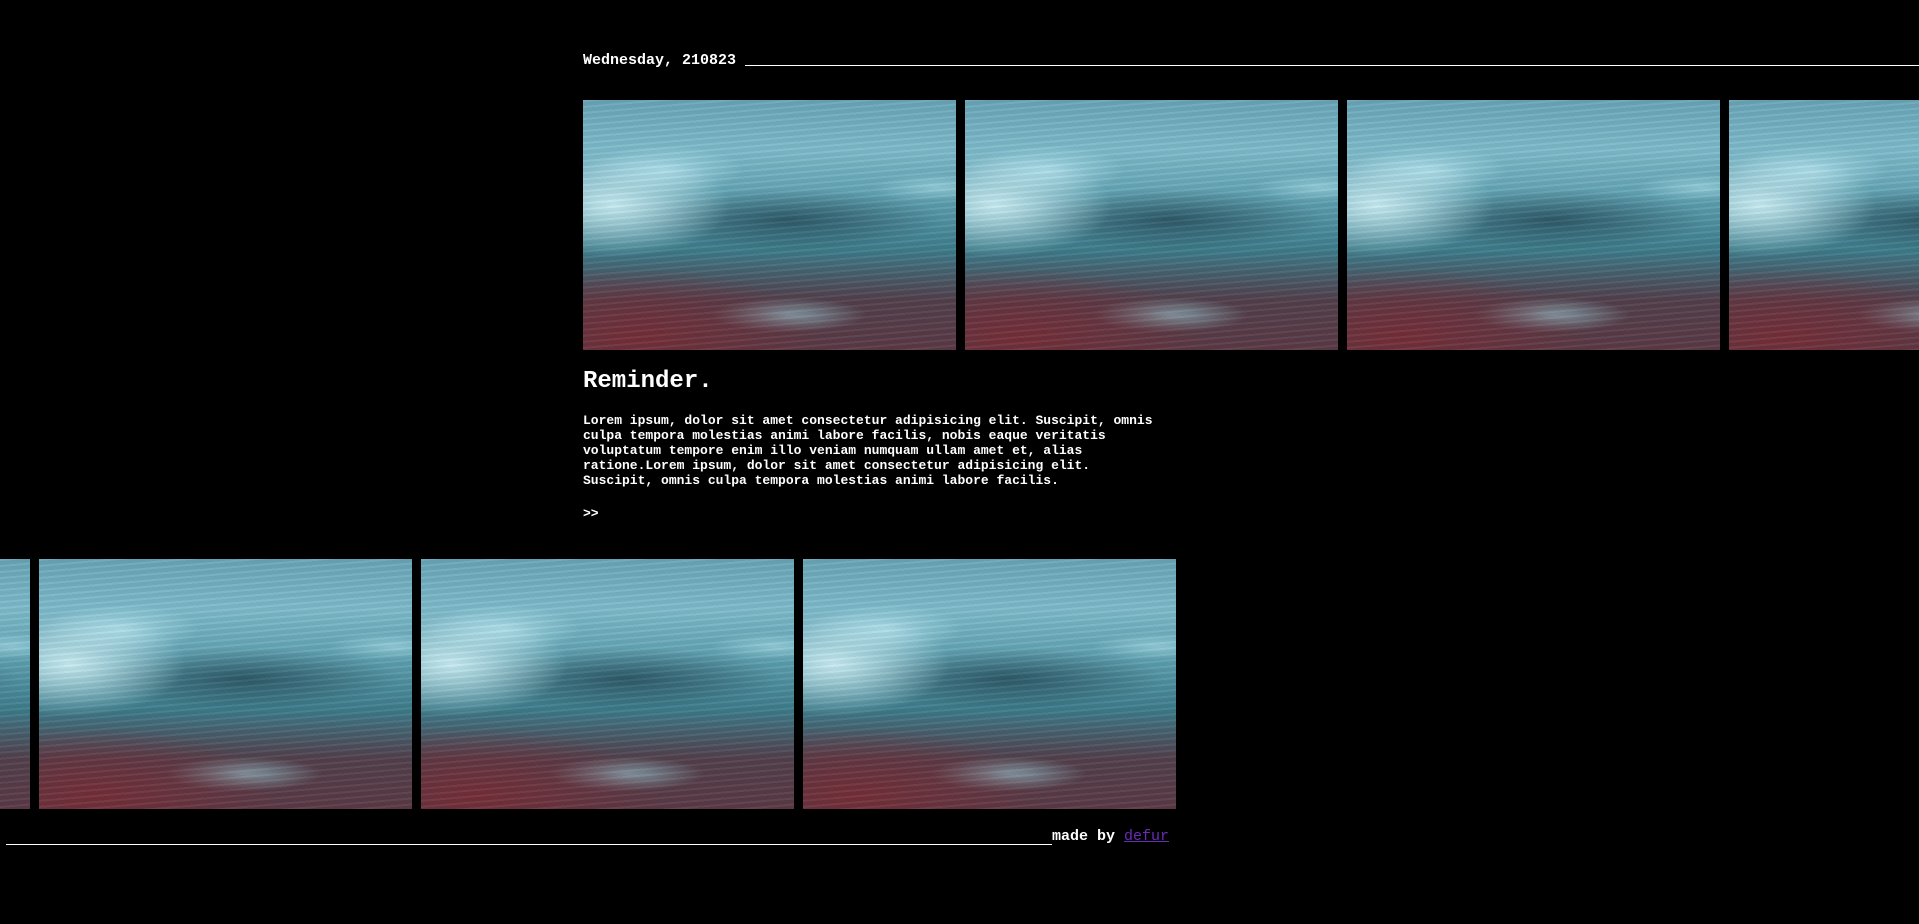 Image resolution: width=1919 pixels, height=924 pixels. Describe the element at coordinates (648, 381) in the screenshot. I see `article-title: Reminder.` at that location.